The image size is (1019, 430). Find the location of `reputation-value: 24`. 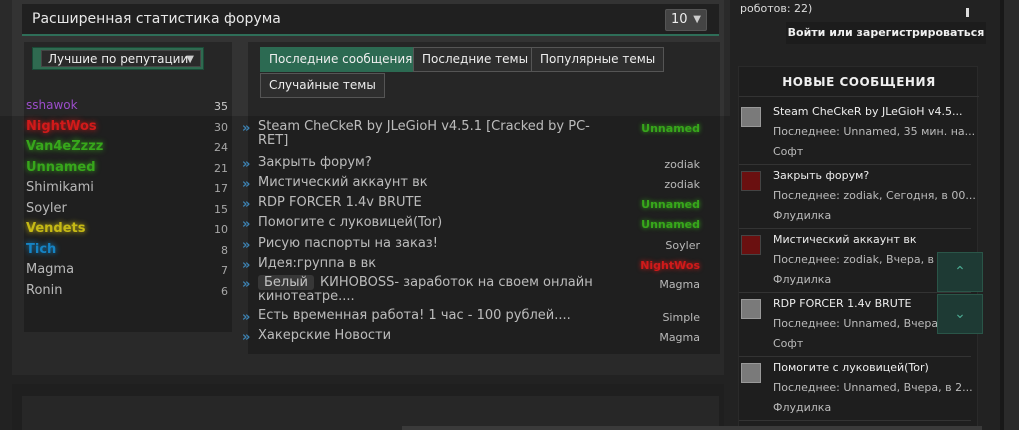

reputation-value: 24 is located at coordinates (221, 147).